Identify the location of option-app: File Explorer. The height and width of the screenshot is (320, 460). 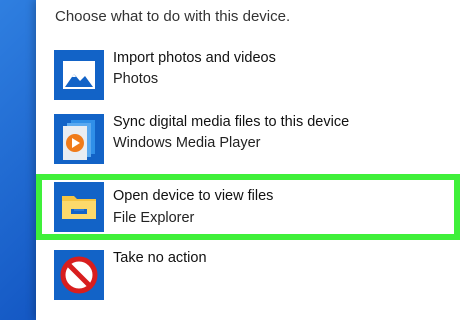
(154, 218).